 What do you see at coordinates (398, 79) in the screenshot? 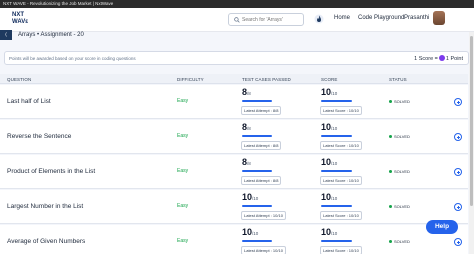
I see `col-status: STATUS` at bounding box center [398, 79].